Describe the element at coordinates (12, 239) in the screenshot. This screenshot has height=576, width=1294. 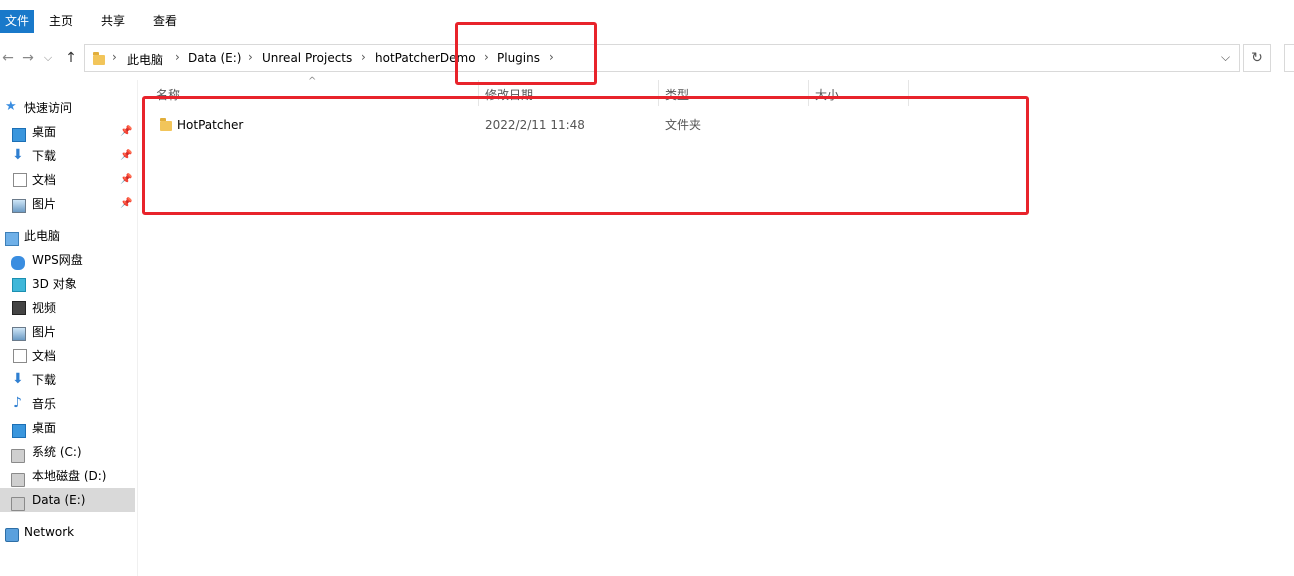
I see `computer-icon` at that location.